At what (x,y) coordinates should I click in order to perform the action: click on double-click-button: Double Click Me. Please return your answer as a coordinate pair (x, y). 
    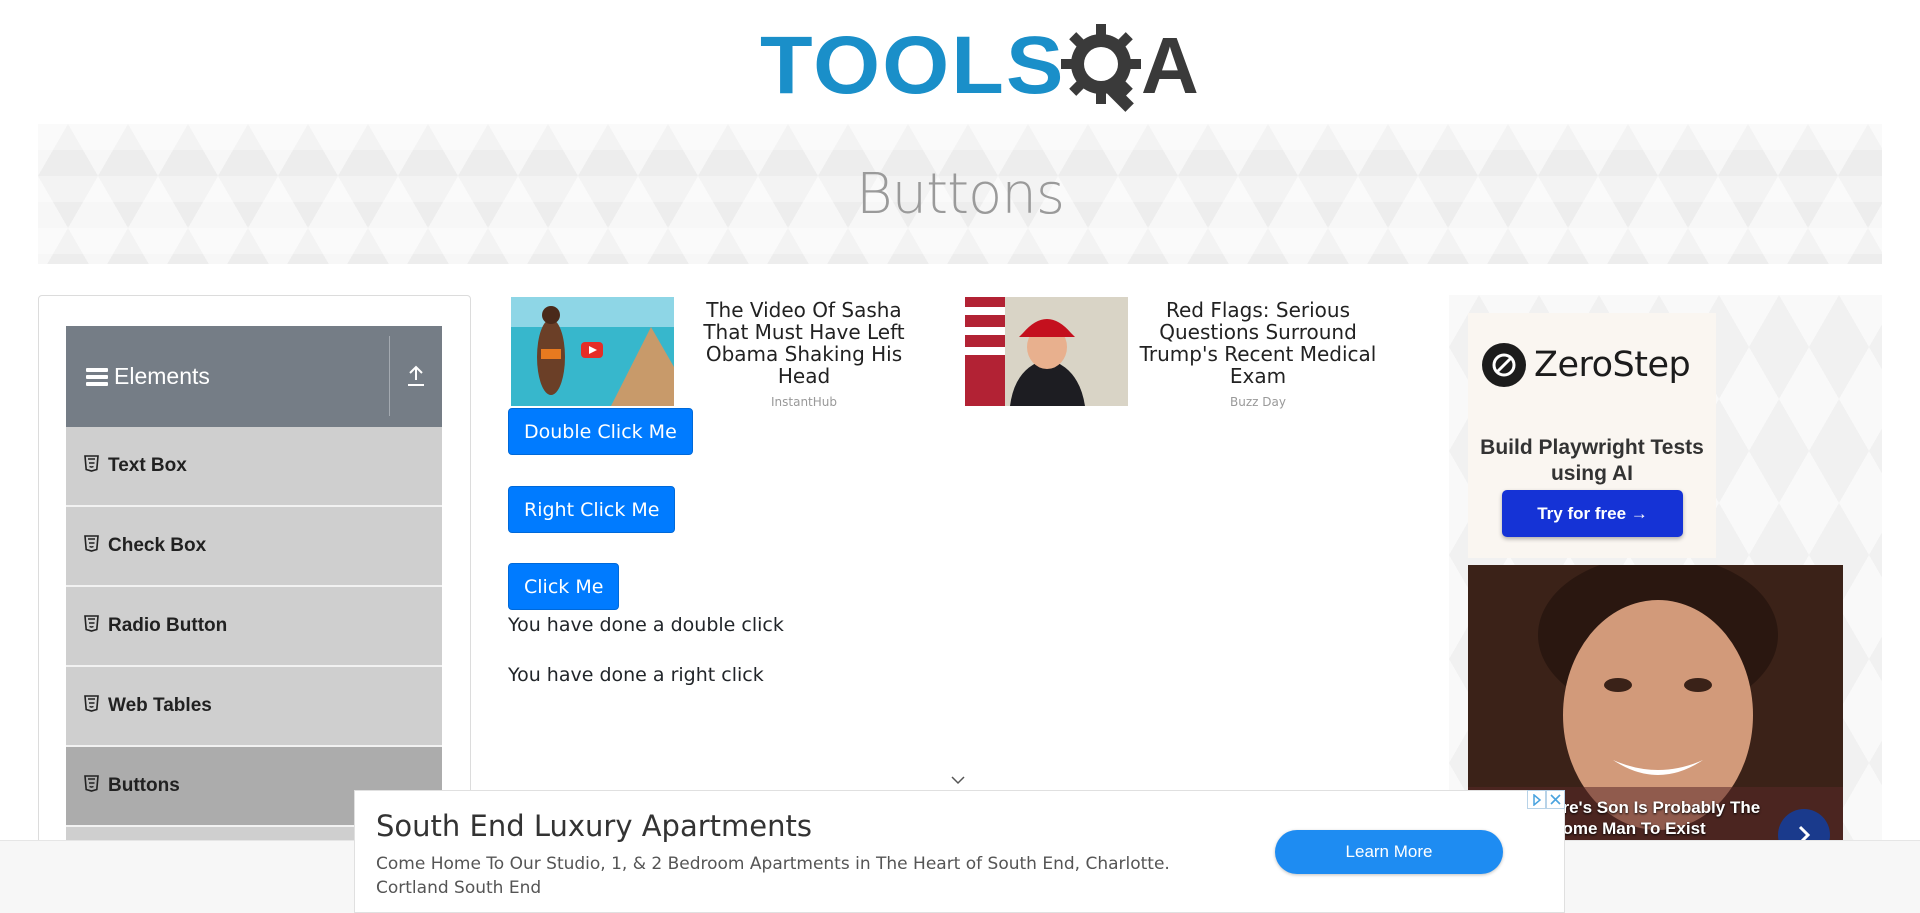
    Looking at the image, I should click on (600, 431).